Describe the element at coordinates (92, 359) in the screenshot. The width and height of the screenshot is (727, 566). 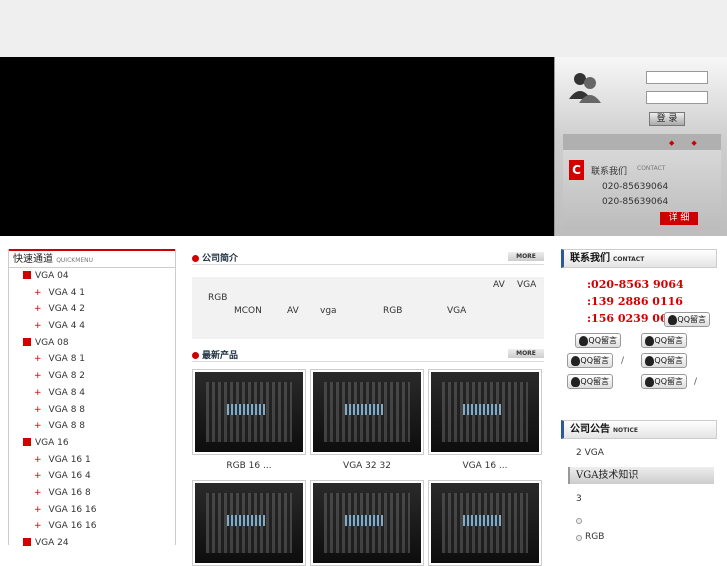
I see `menu-subitem: + VGA 8 1` at that location.